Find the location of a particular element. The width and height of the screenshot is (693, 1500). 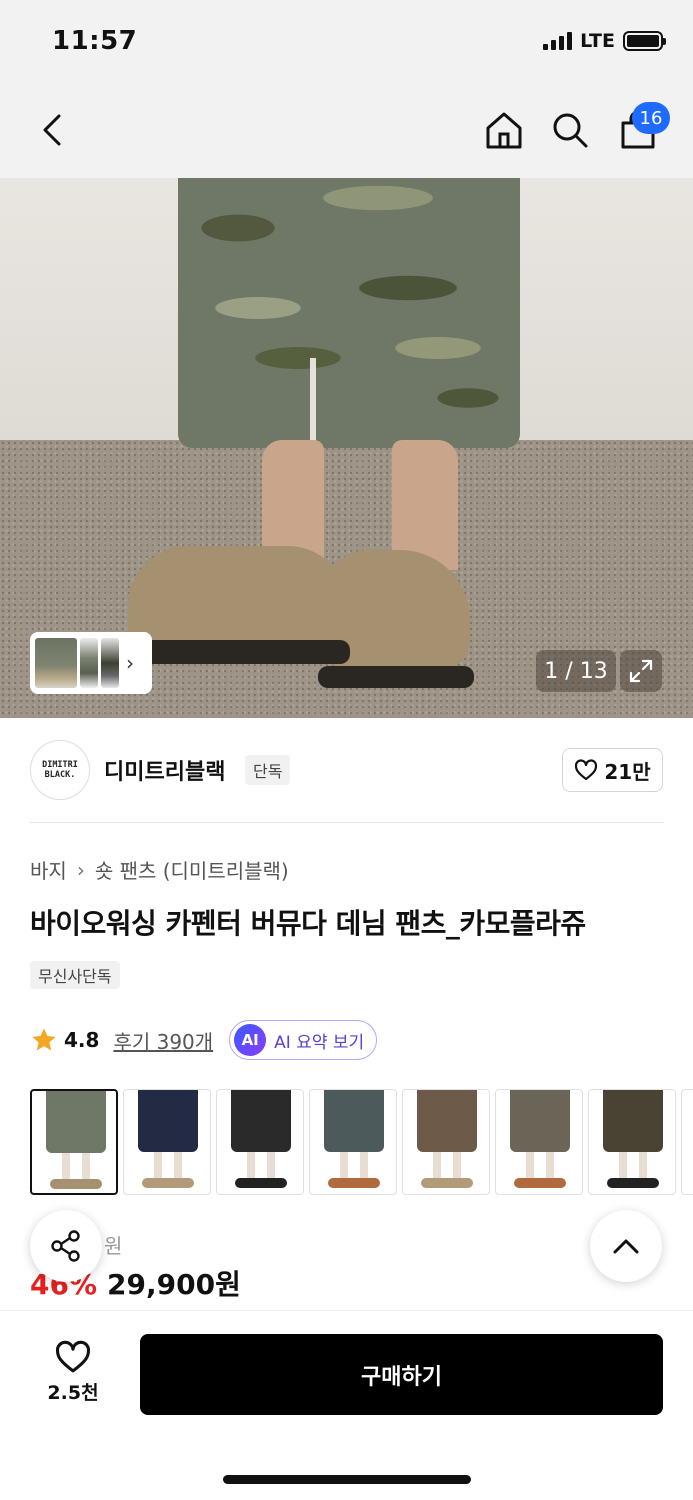

ai-icon: AI is located at coordinates (250, 1040).